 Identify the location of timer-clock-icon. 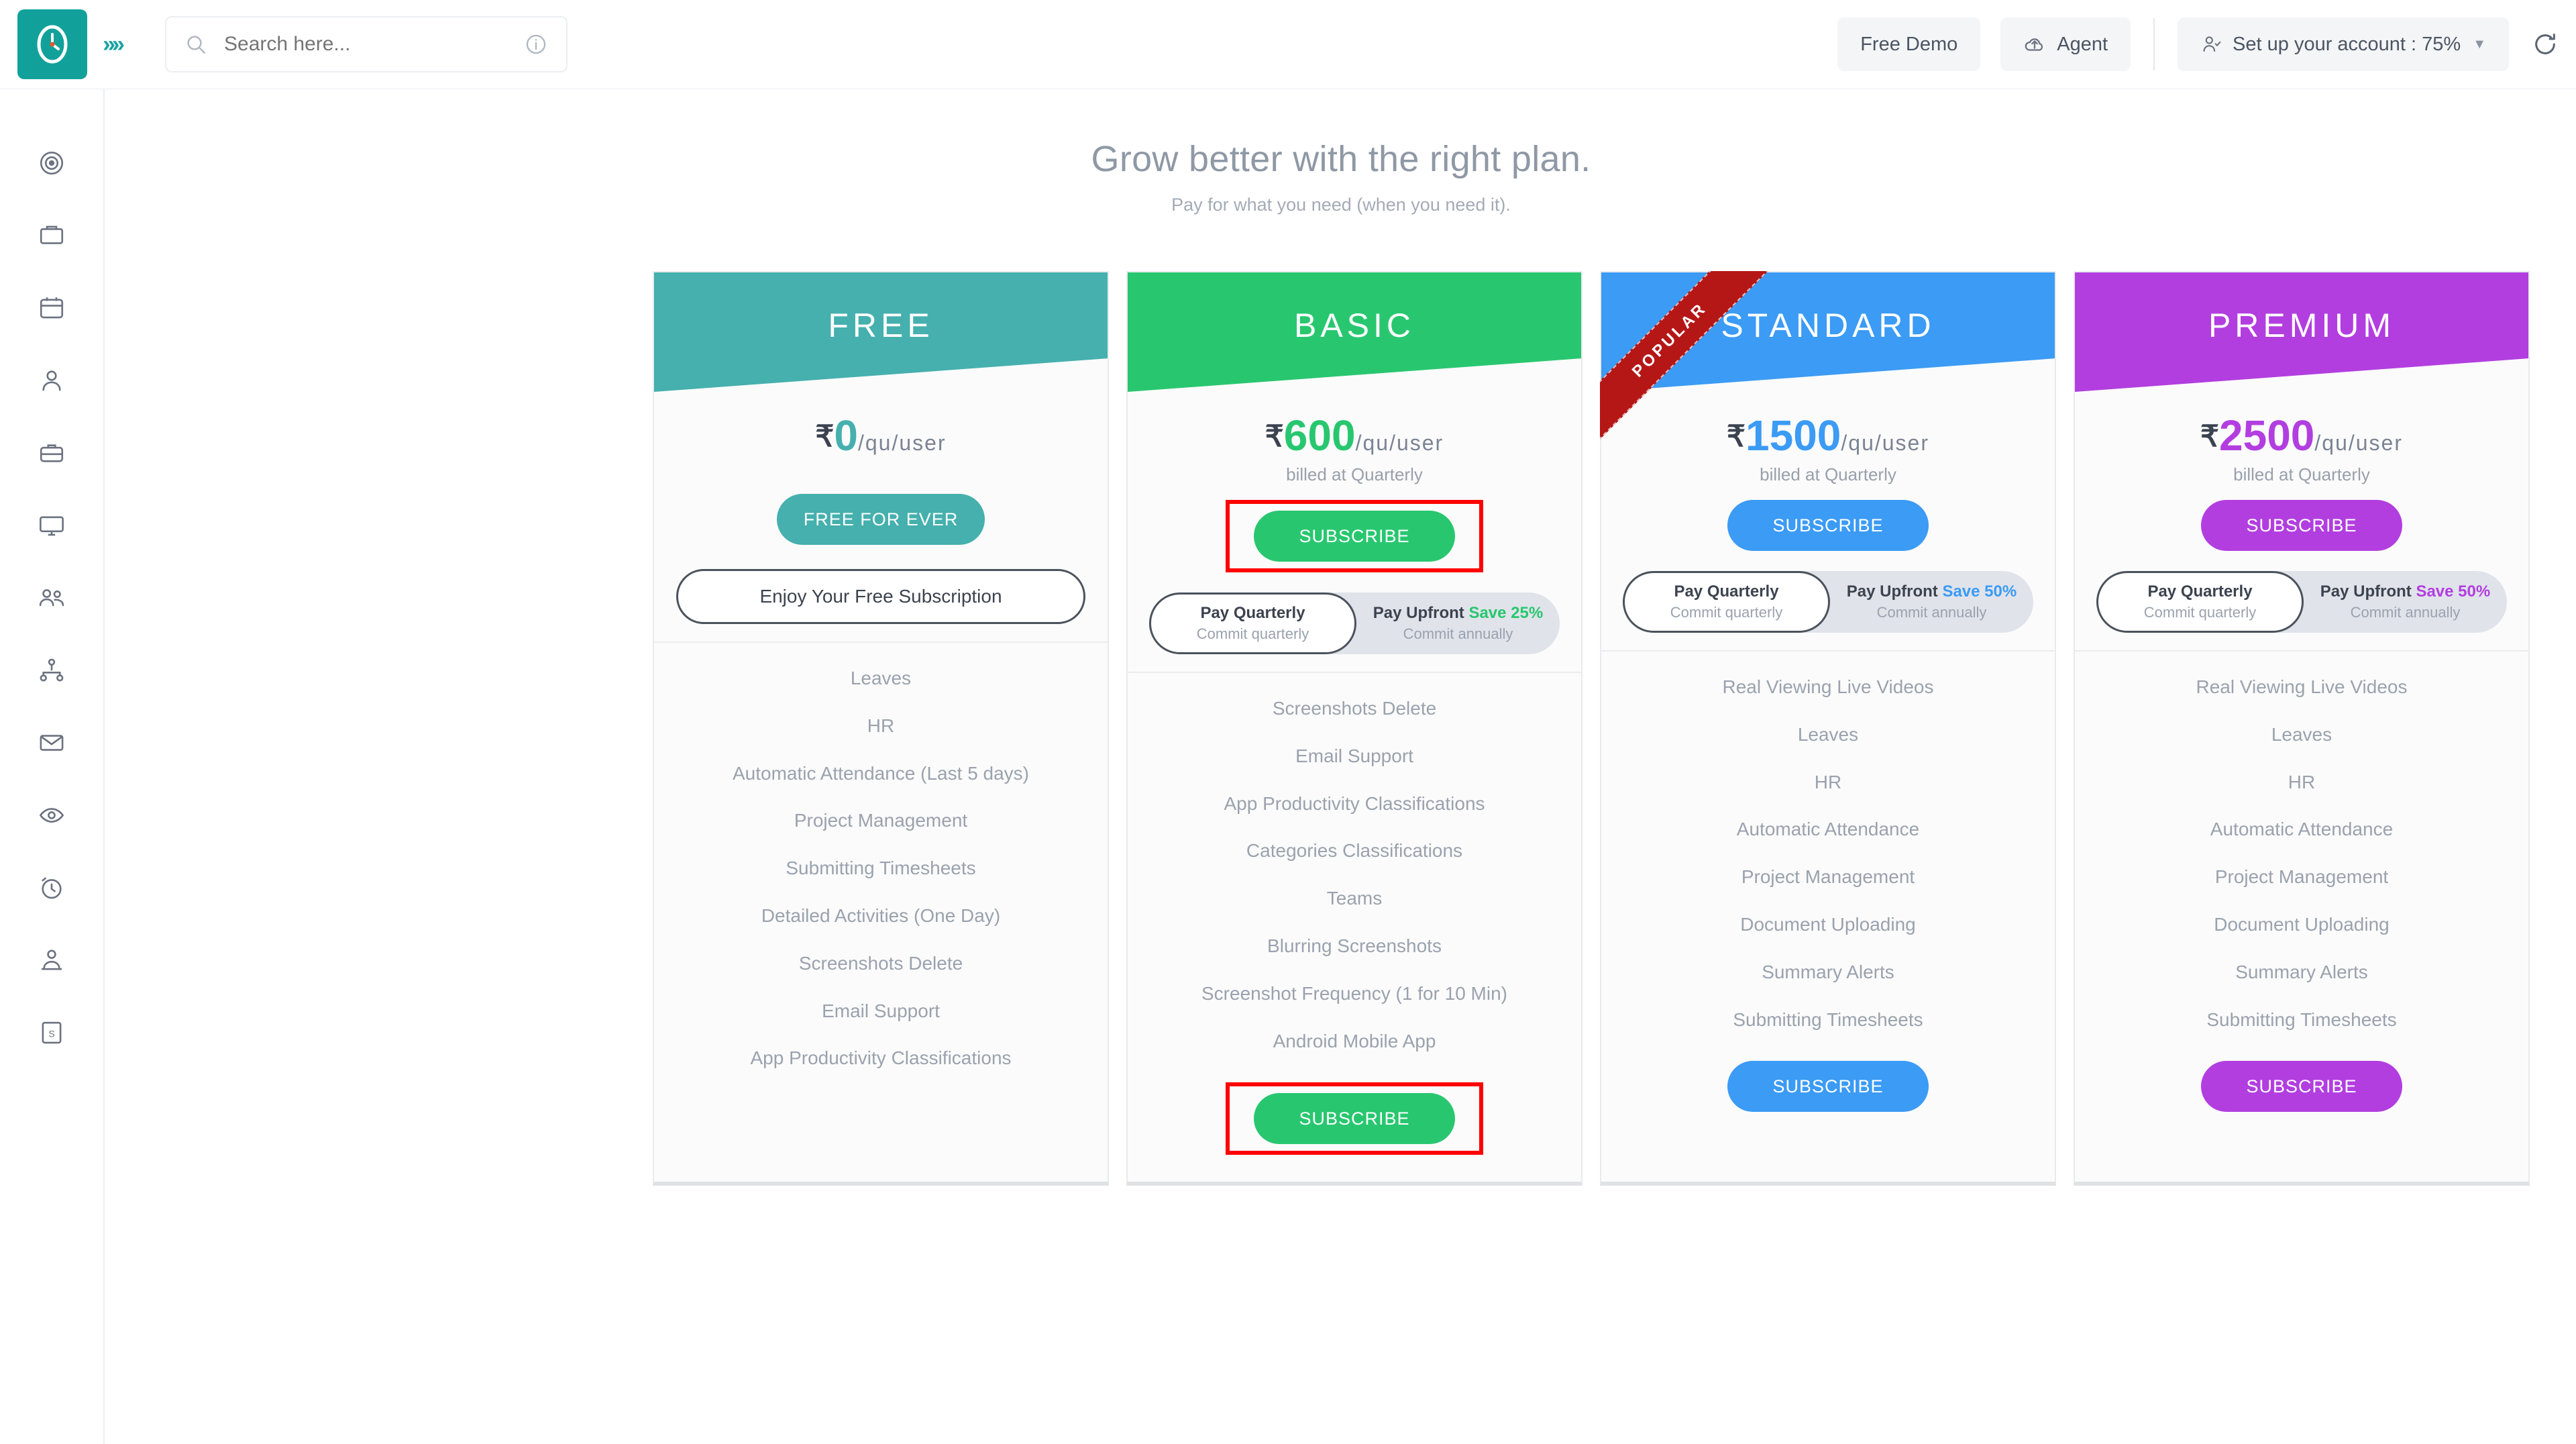
(52, 888).